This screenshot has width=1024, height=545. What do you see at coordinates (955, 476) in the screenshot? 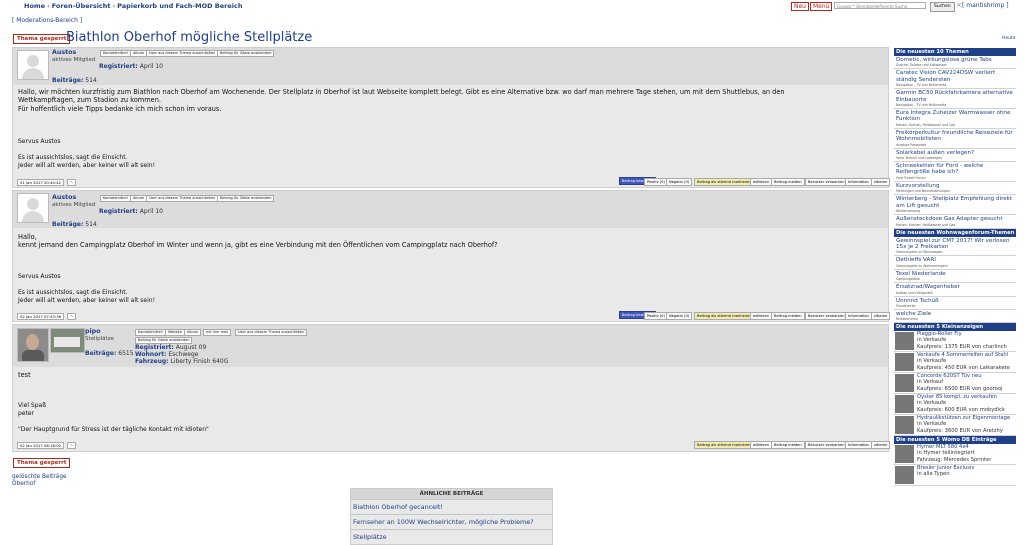
I see `classified-item: Bresler Junior Exclusiv in alle Typen` at bounding box center [955, 476].